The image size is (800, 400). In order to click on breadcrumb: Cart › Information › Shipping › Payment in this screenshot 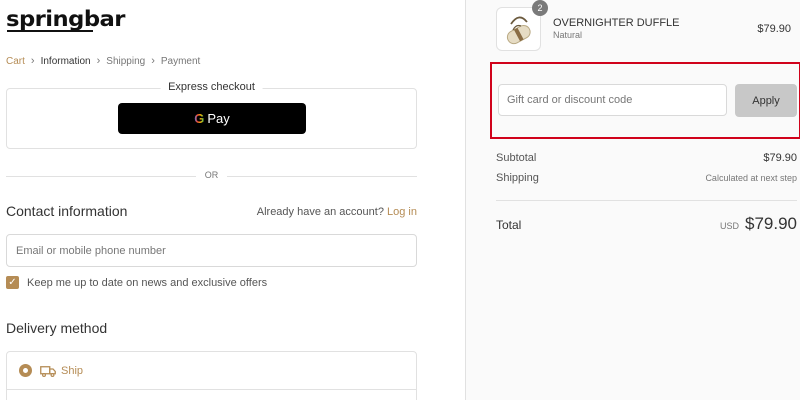, I will do `click(103, 61)`.